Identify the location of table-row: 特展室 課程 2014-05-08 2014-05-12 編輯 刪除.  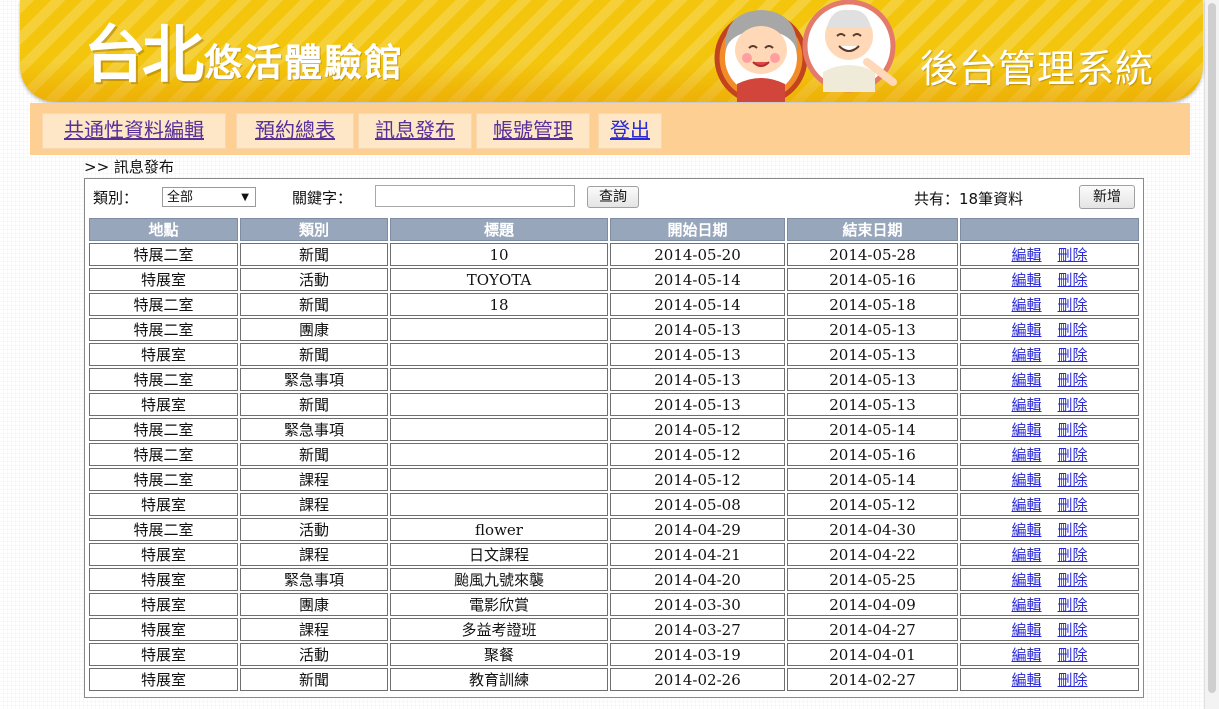
(614, 504).